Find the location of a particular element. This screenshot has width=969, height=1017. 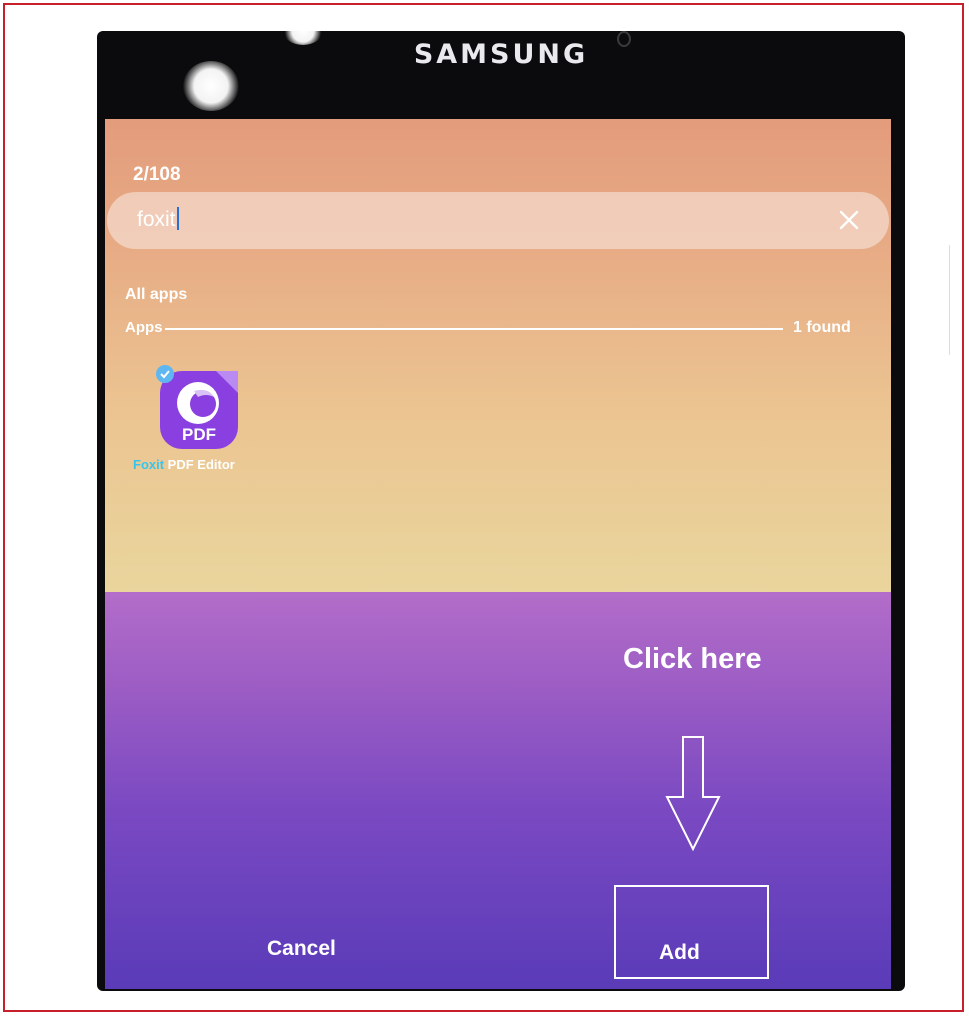

app-label-highlight: Foxit is located at coordinates (149, 464).